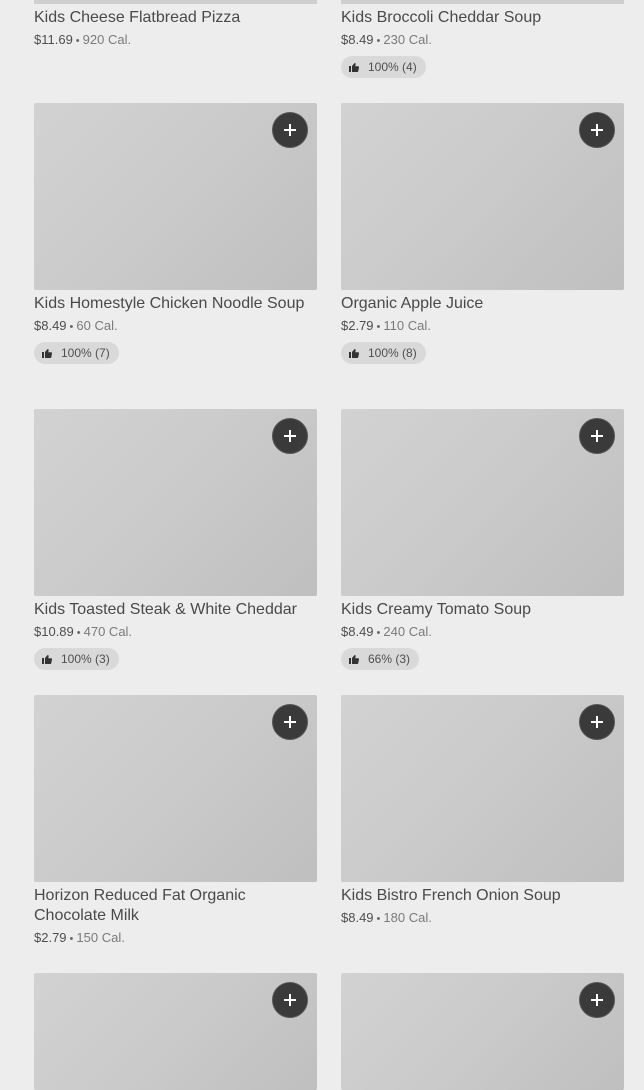 This screenshot has width=644, height=1090. I want to click on menu-item-title: Organic Apple Juice, so click(482, 304).